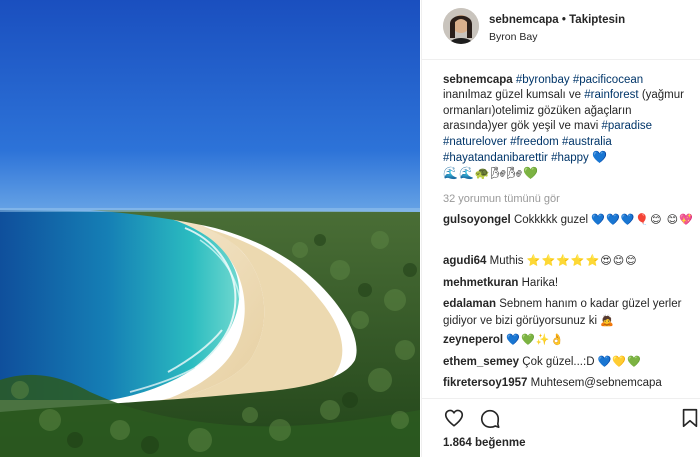  I want to click on comment-text: Muhtesem@sebnemcapa, so click(596, 383).